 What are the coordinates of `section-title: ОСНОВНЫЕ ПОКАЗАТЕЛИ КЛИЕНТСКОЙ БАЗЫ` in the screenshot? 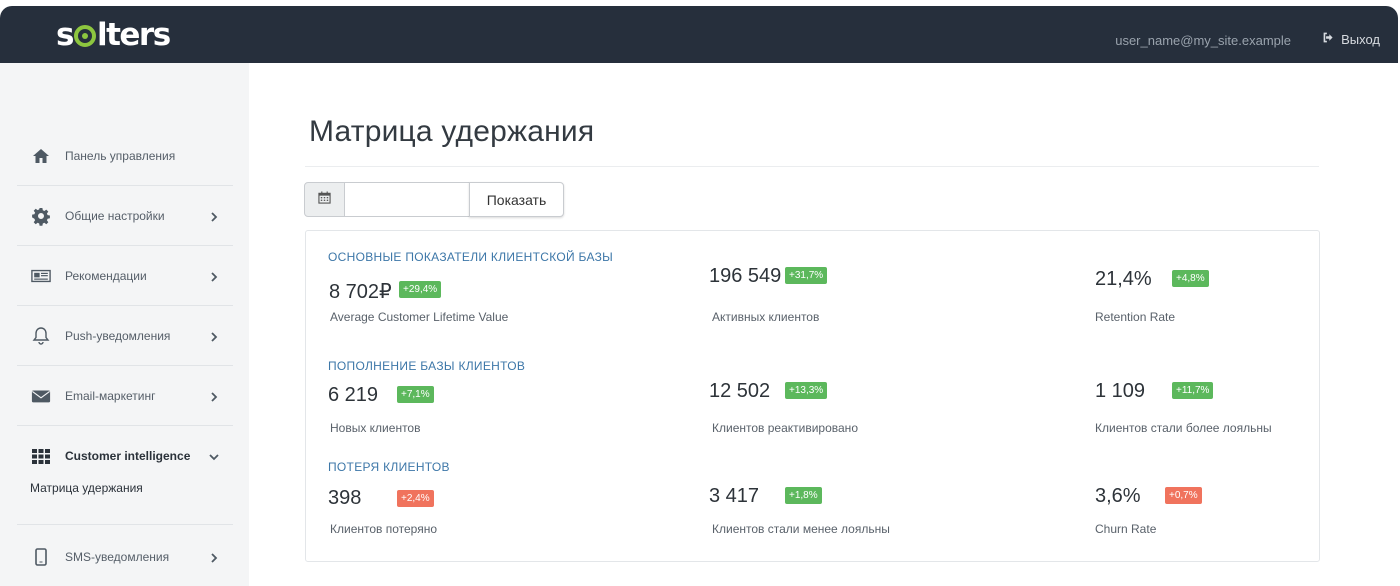 It's located at (471, 257).